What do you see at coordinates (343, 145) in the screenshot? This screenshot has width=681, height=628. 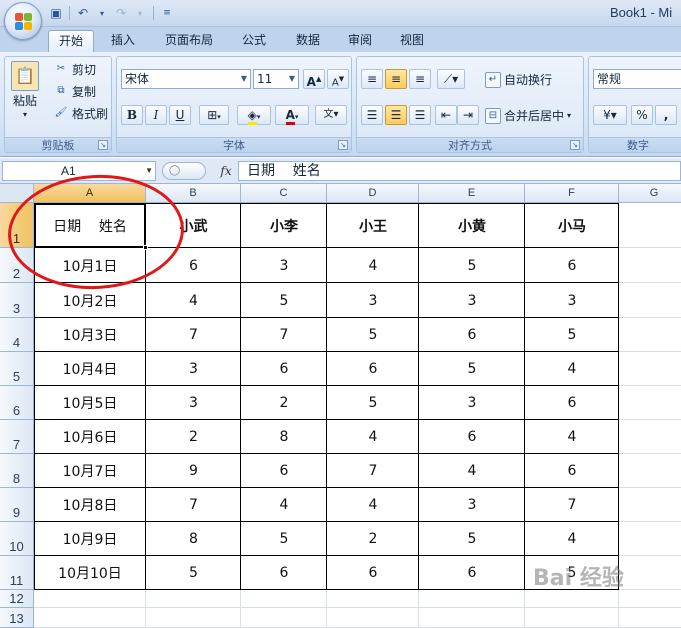 I see `font-launcher-icon: ↘` at bounding box center [343, 145].